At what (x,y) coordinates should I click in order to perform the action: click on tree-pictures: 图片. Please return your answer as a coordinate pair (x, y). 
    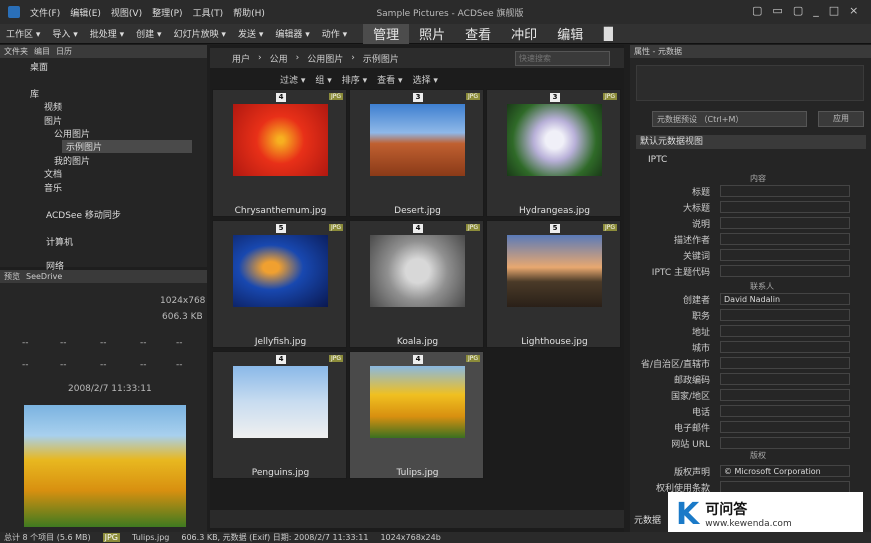
    Looking at the image, I should click on (53, 120).